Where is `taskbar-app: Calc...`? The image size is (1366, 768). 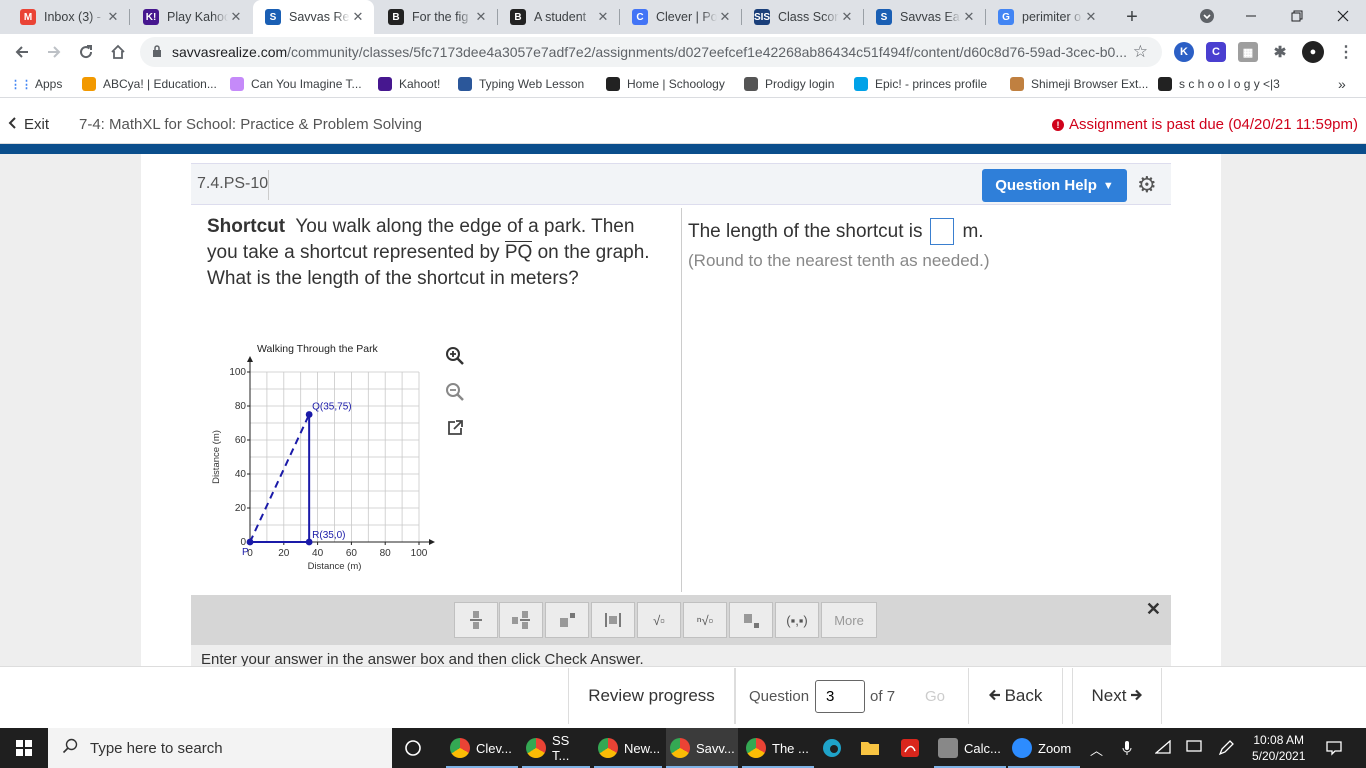
taskbar-app: Calc... is located at coordinates (970, 748).